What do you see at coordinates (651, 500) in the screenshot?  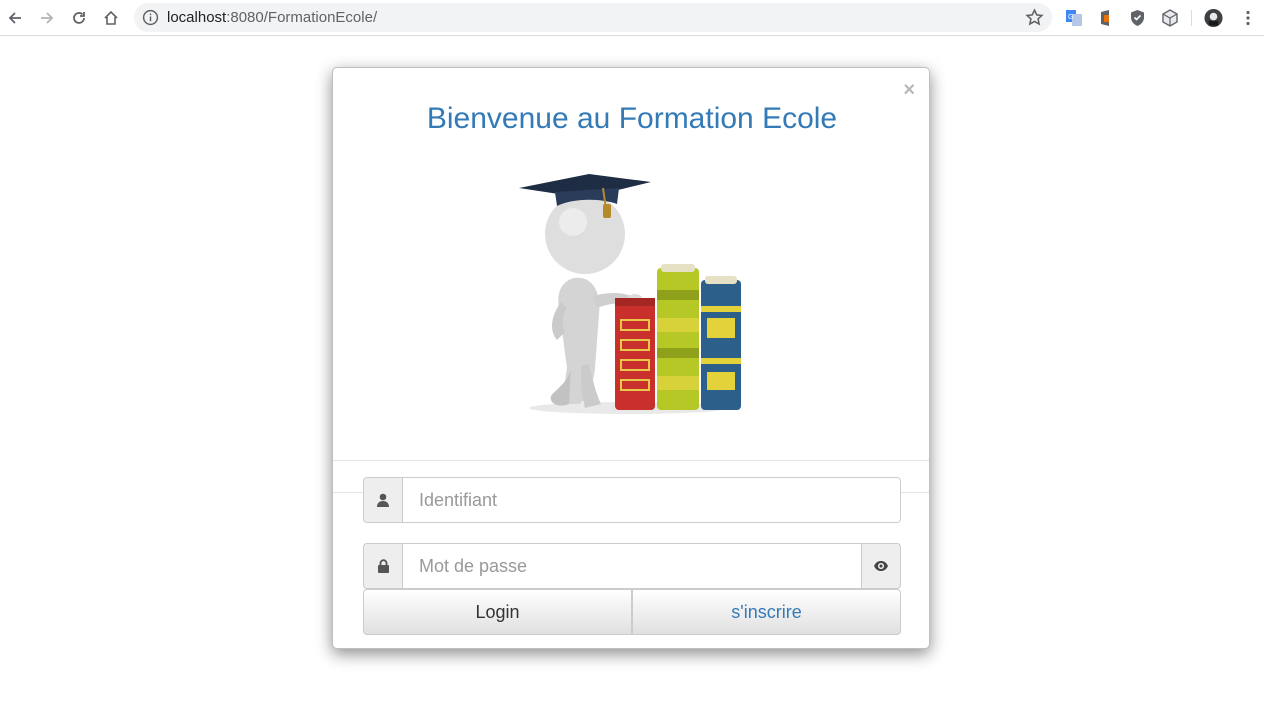 I see `username-input` at bounding box center [651, 500].